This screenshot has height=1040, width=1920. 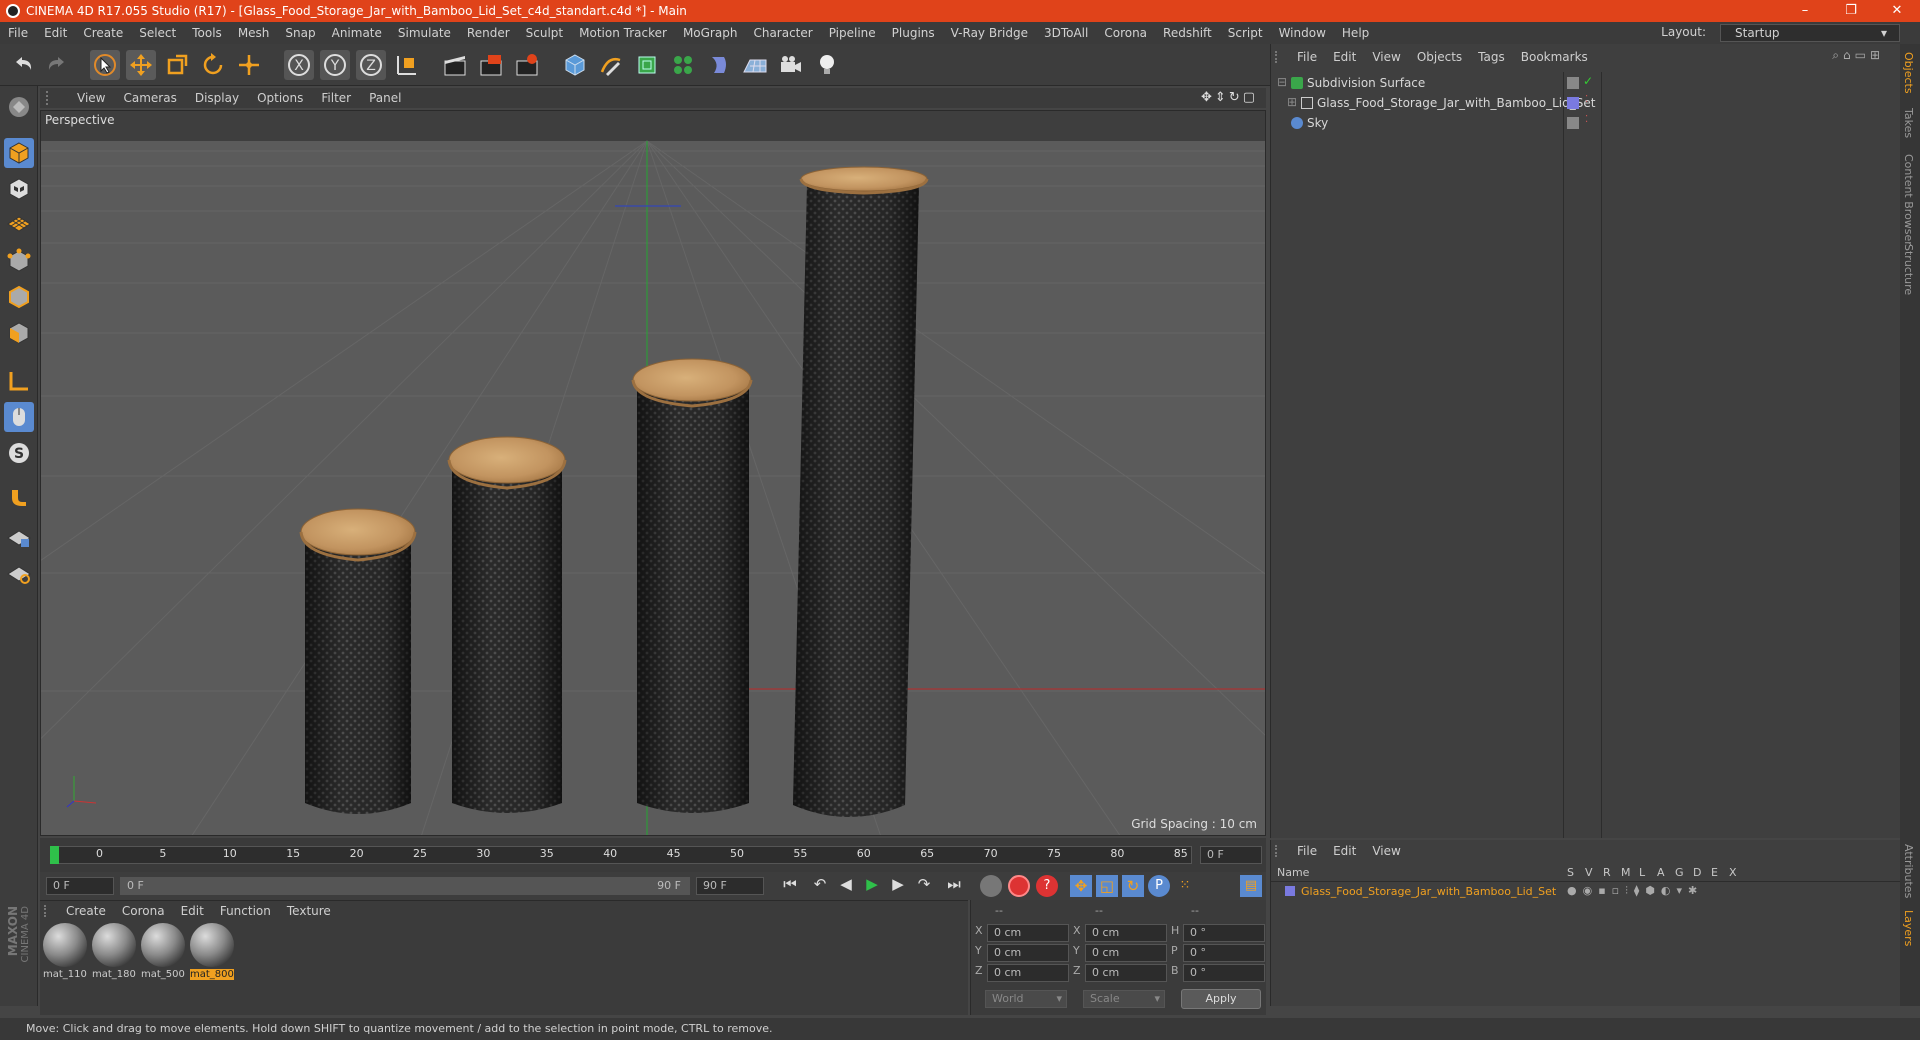 What do you see at coordinates (1491, 57) in the screenshot?
I see `object-menu-tags: Tags` at bounding box center [1491, 57].